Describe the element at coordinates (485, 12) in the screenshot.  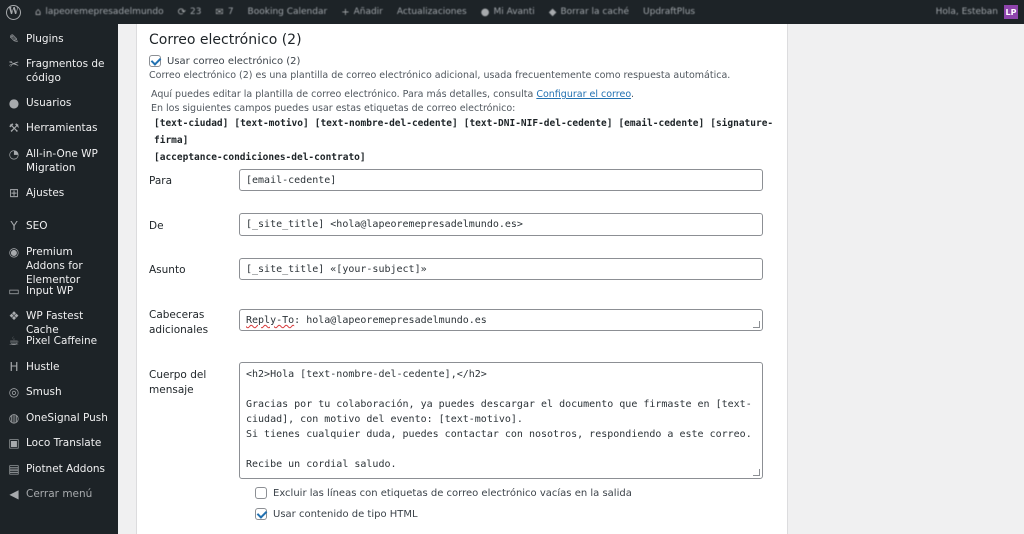
I see `circle-icon: ●` at that location.